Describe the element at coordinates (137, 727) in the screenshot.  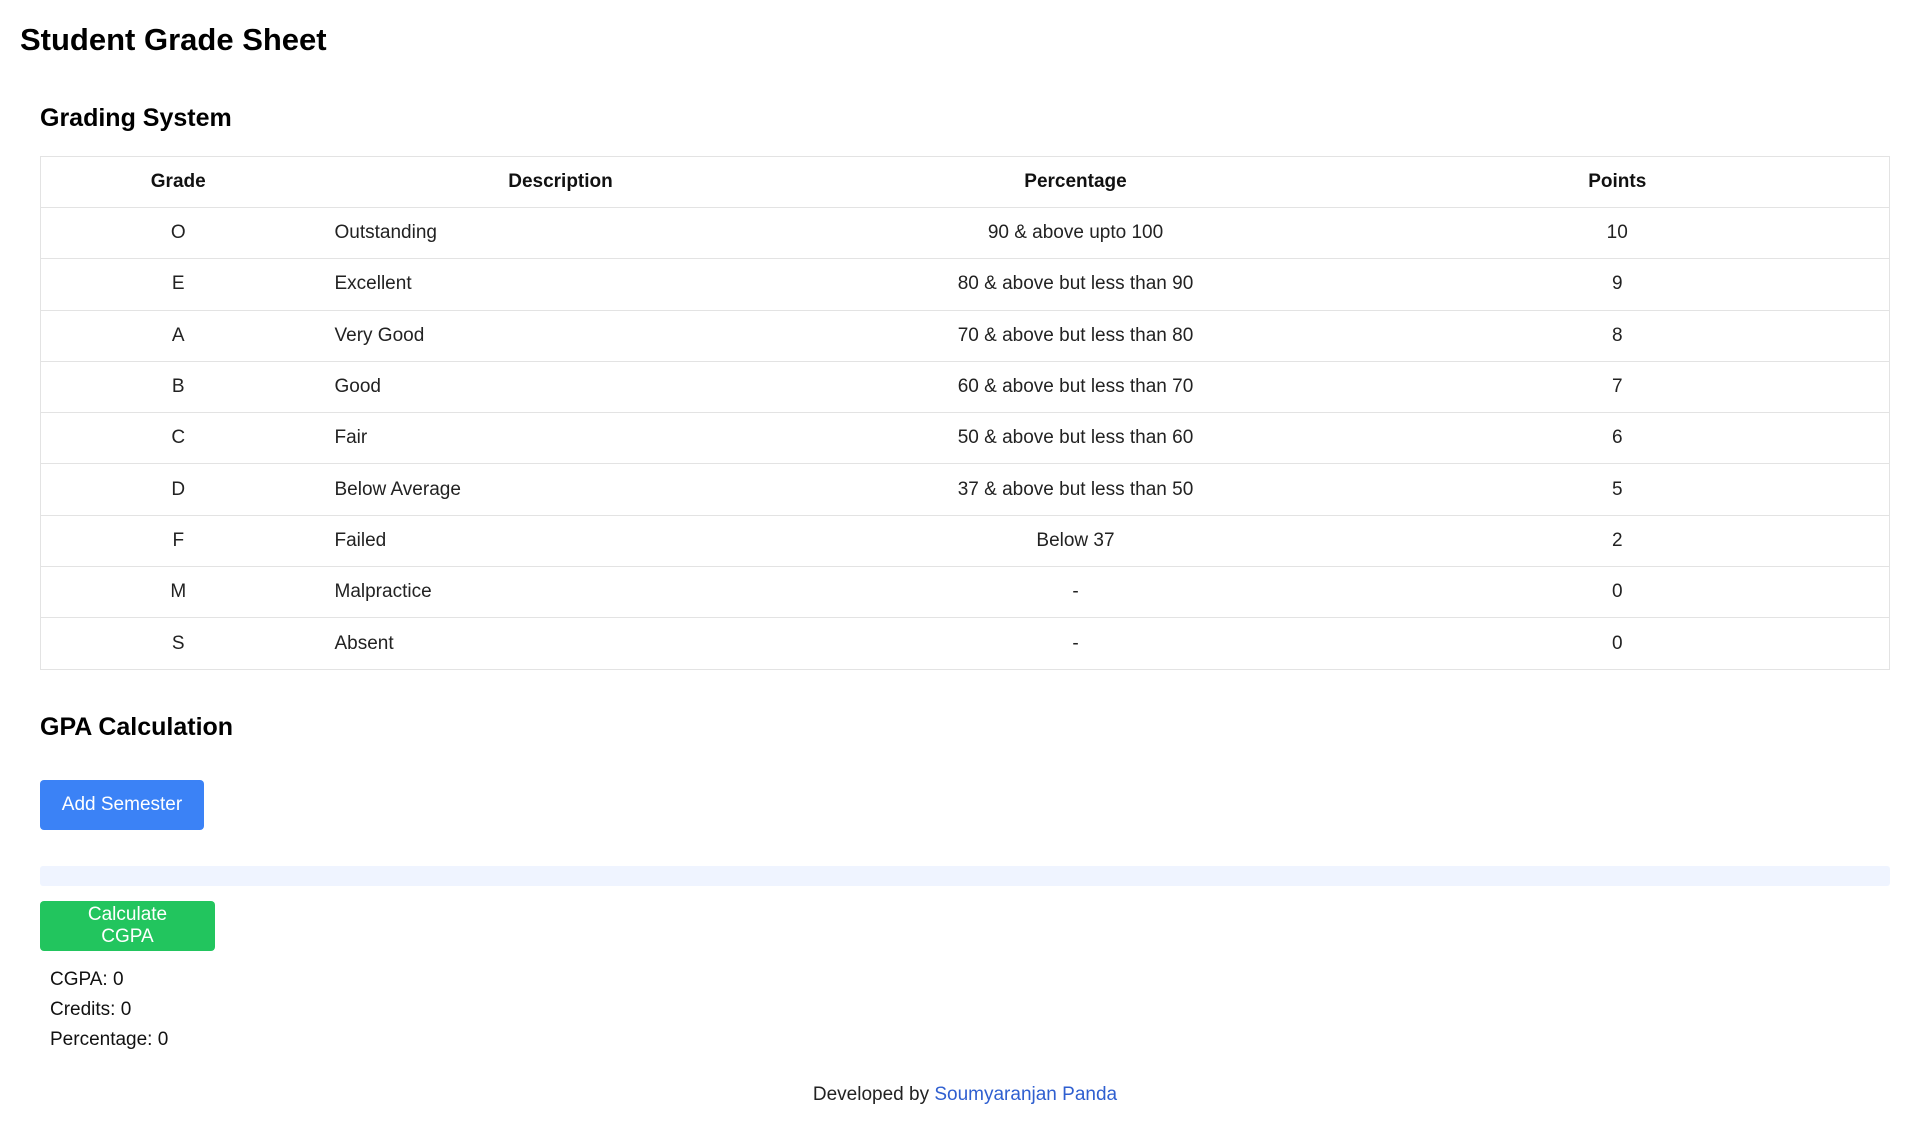
I see `gpa-calculation-title: GPA Calculation` at that location.